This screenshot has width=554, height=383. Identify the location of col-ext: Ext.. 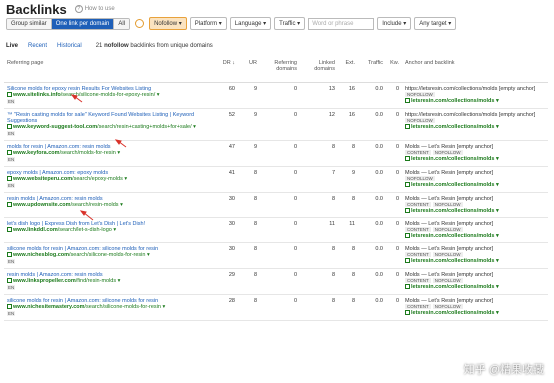
(348, 70).